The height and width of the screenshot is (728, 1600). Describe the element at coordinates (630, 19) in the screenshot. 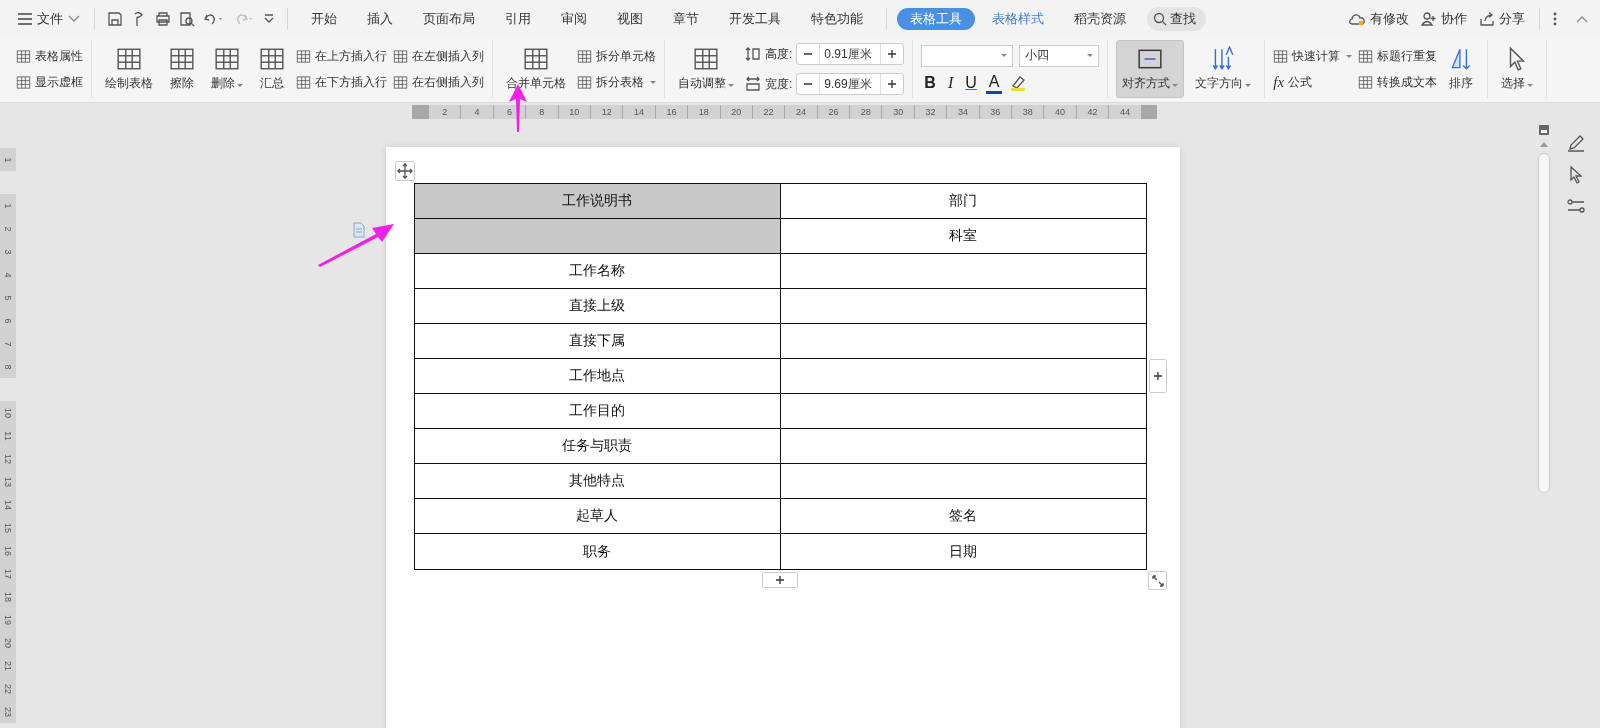

I see `ribbon-tab: 视图` at that location.